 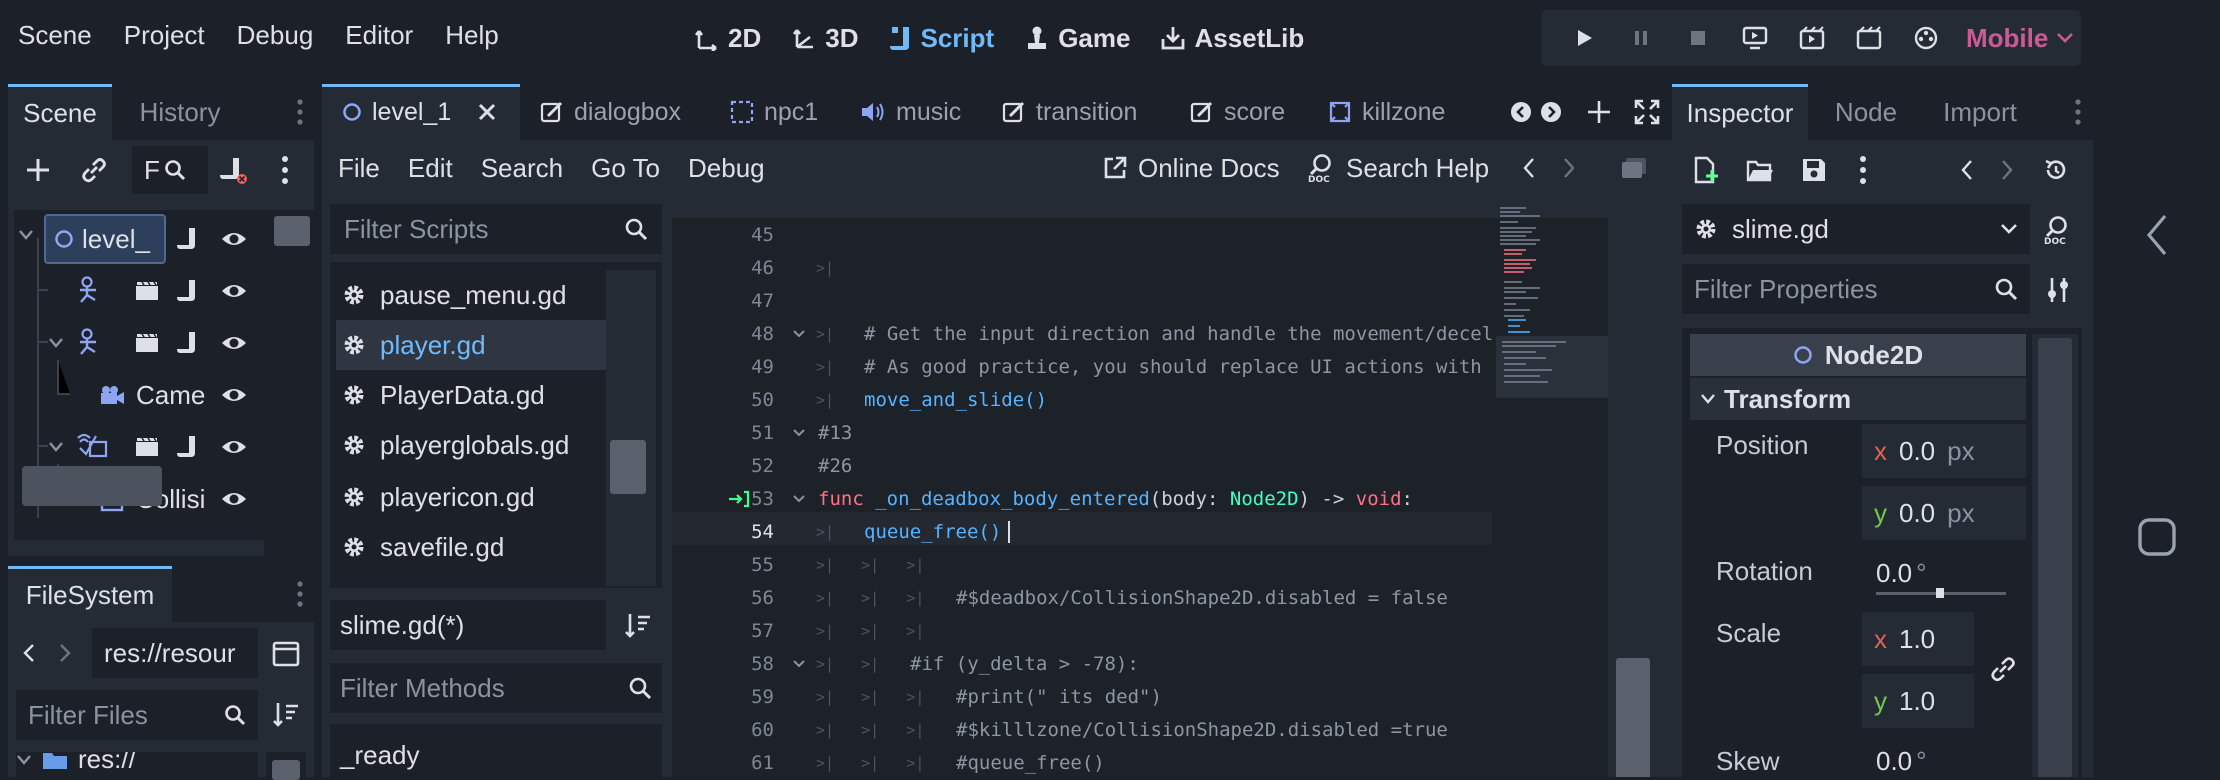 What do you see at coordinates (471, 38) in the screenshot?
I see `menu-help: Help` at bounding box center [471, 38].